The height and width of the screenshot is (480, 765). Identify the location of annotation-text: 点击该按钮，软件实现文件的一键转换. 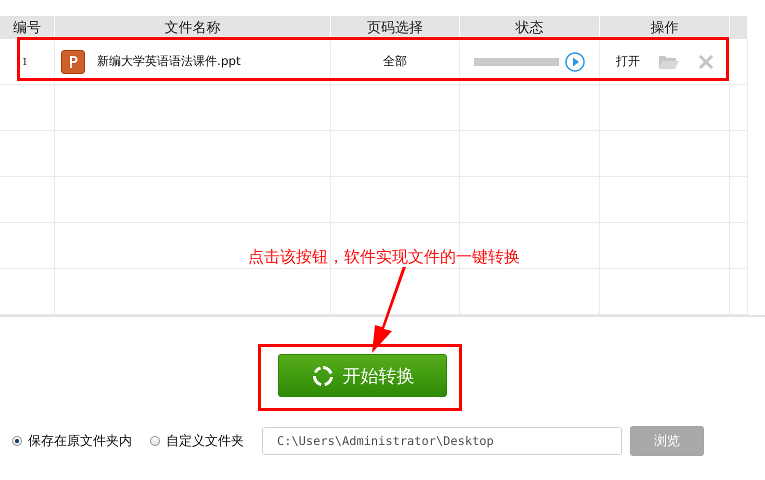
(384, 257).